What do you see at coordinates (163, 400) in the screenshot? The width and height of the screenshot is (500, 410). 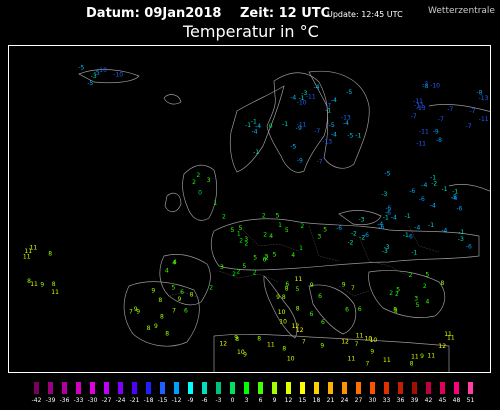 I see `legend-label: -15` at bounding box center [163, 400].